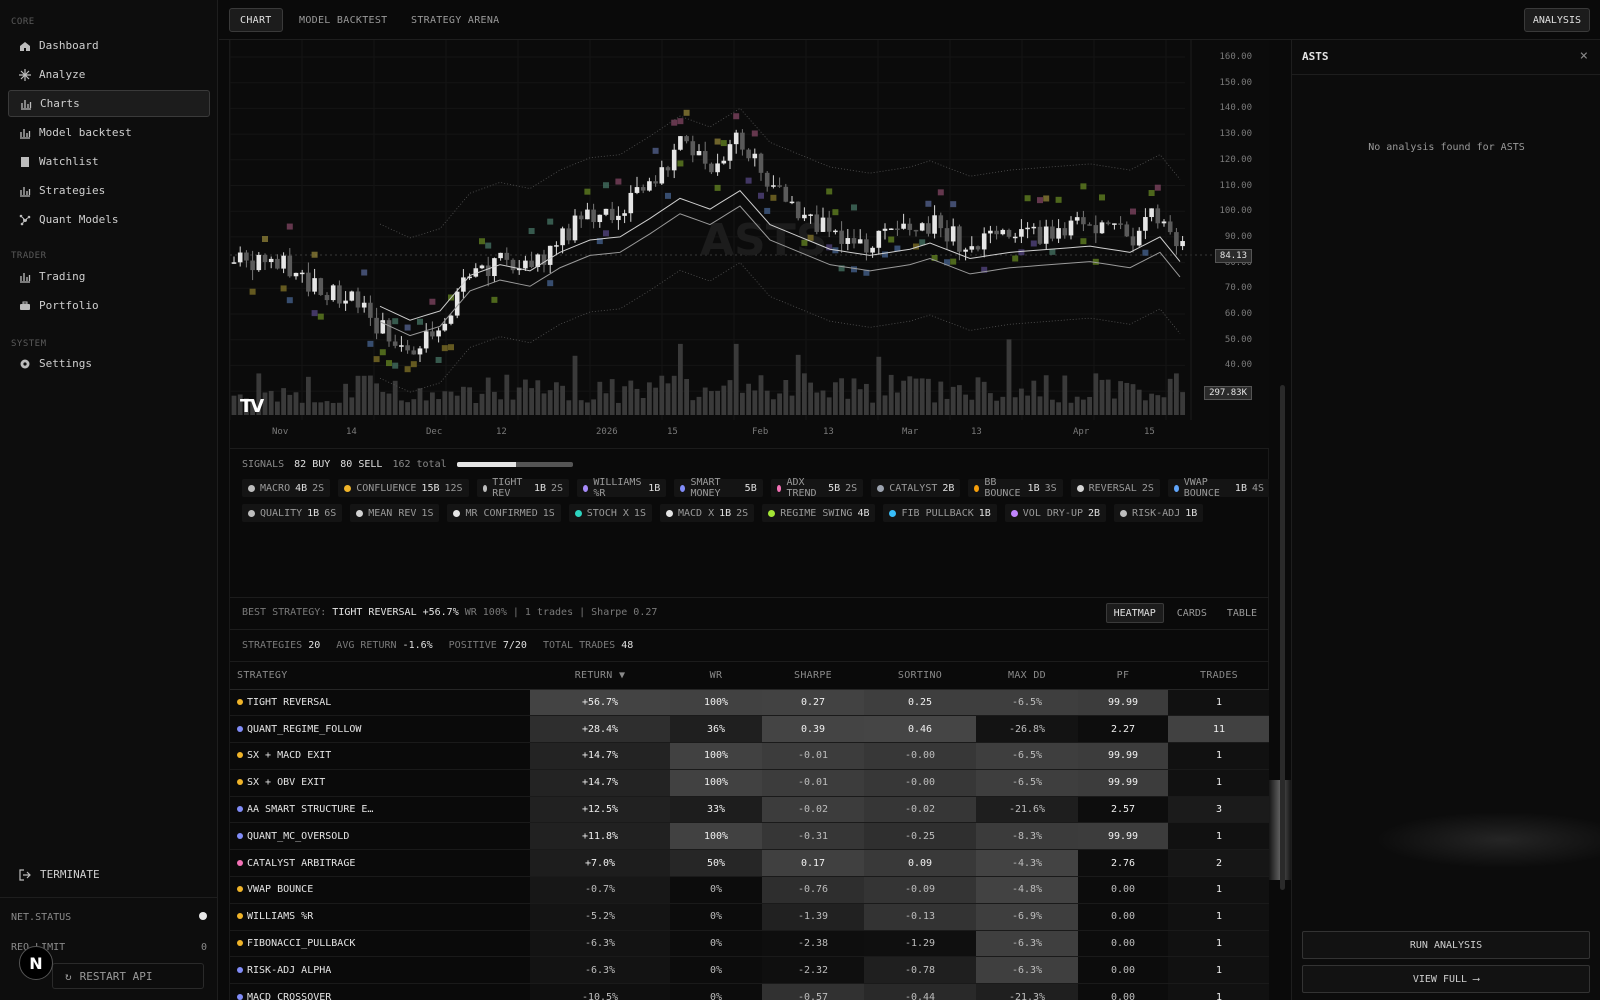  I want to click on signal-chip-mean-rev: MEAN REV 1S, so click(395, 513).